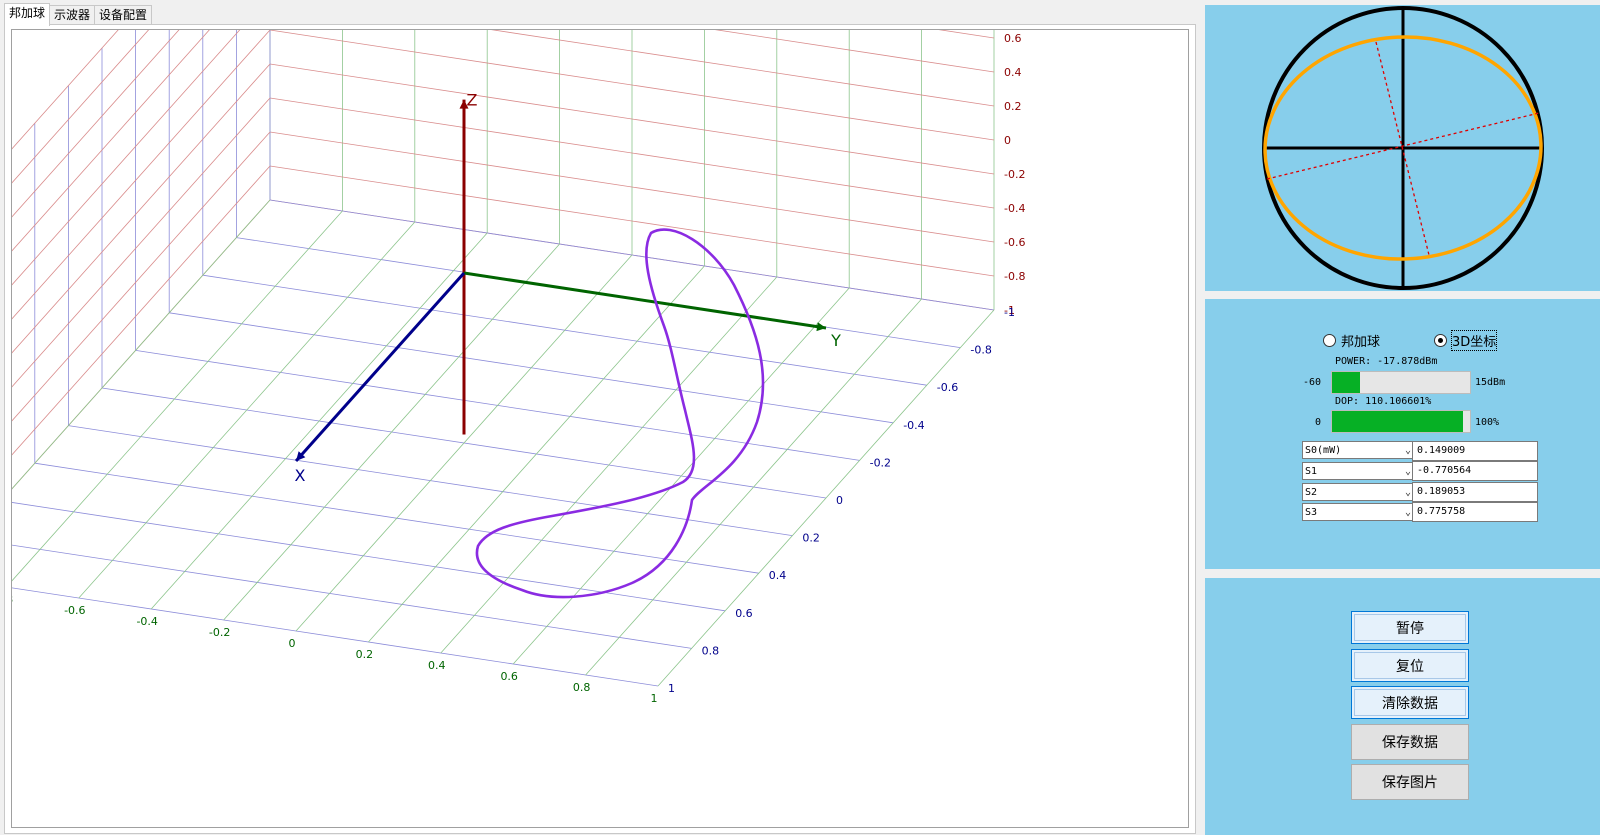 This screenshot has width=1600, height=835. I want to click on z-tick-label: -0.6, so click(1014, 242).